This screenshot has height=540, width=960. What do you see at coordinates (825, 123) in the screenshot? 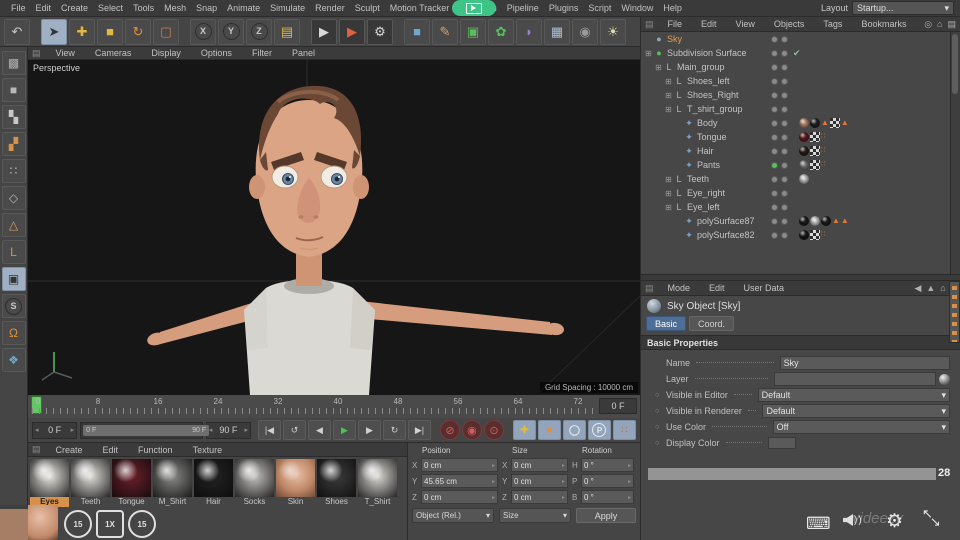
I see `phong-tag-icon: ▲` at bounding box center [825, 123].